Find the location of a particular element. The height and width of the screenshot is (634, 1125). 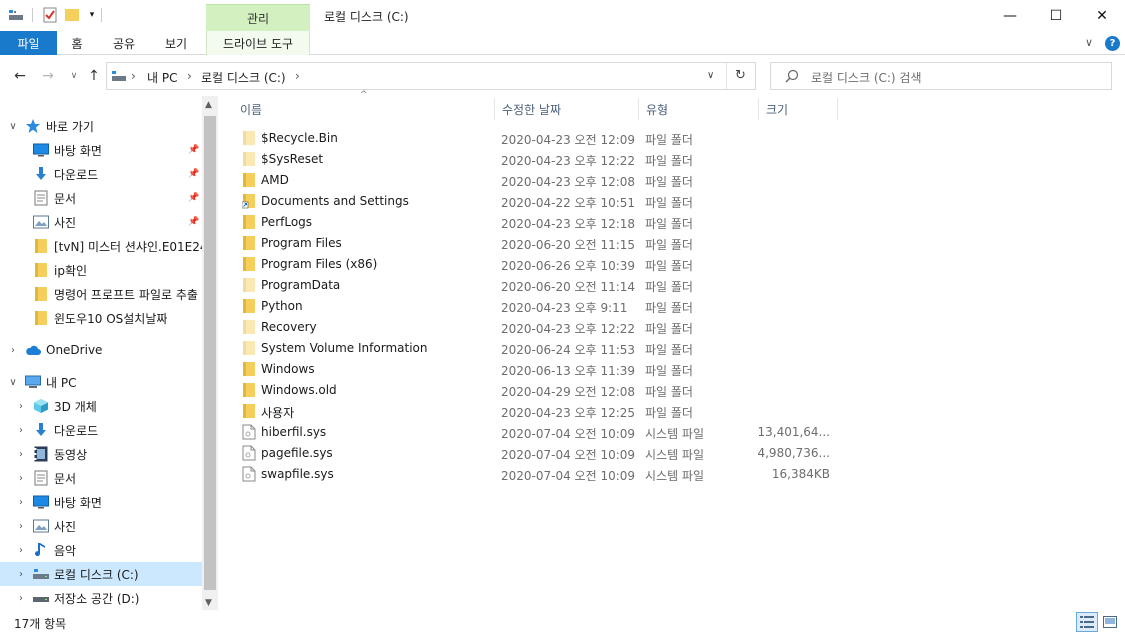

download-icon is located at coordinates (41, 174).